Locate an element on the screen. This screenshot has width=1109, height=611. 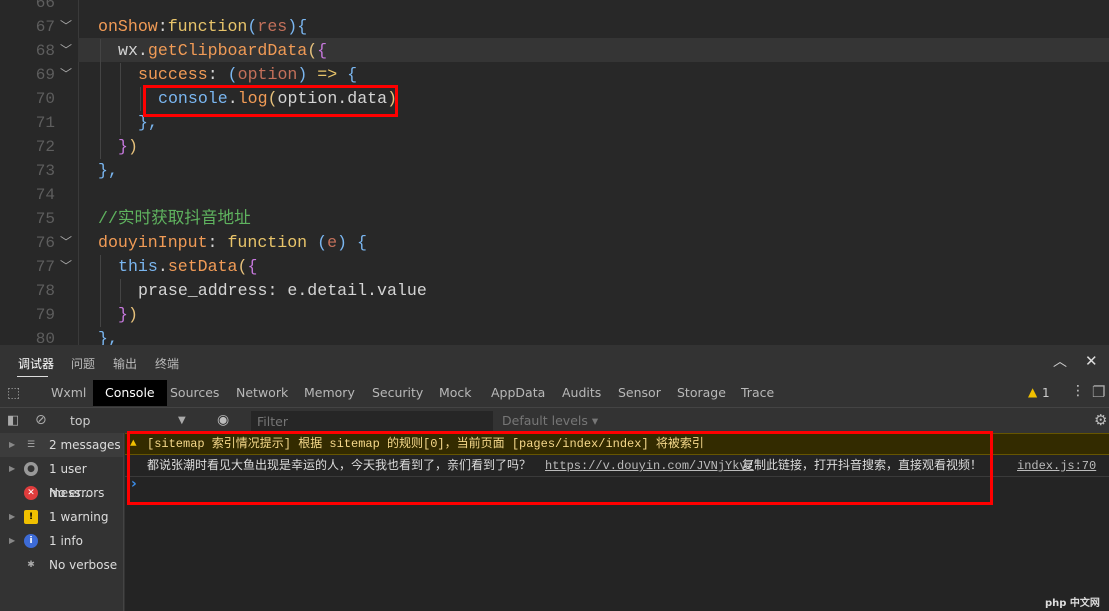
collapse-icon: ︿ is located at coordinates (1060, 361).